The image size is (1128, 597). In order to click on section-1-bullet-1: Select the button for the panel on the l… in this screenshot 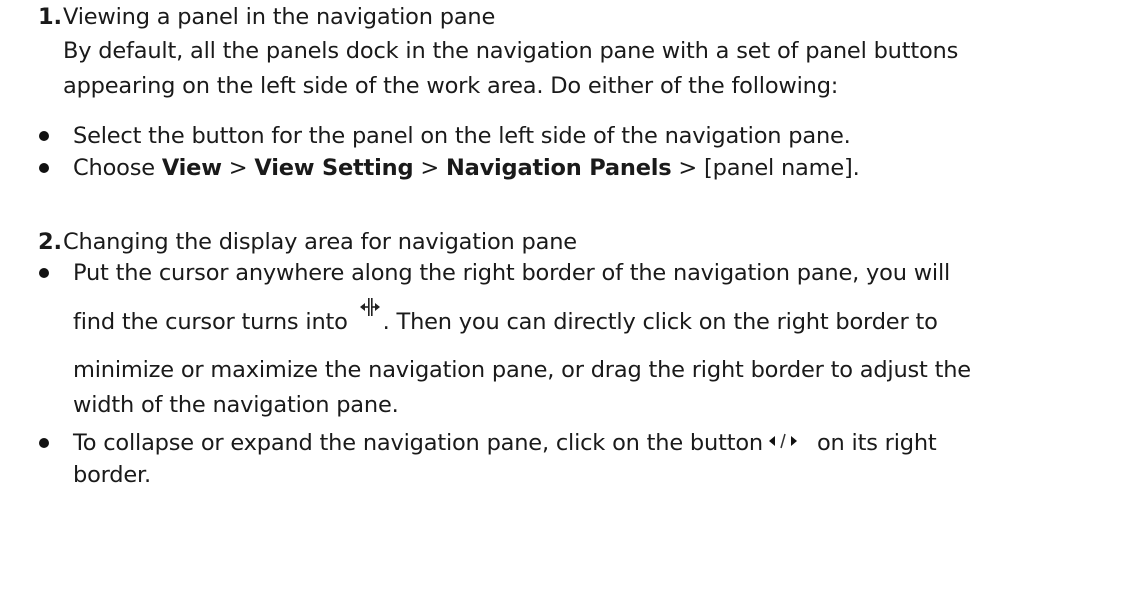, I will do `click(462, 136)`.